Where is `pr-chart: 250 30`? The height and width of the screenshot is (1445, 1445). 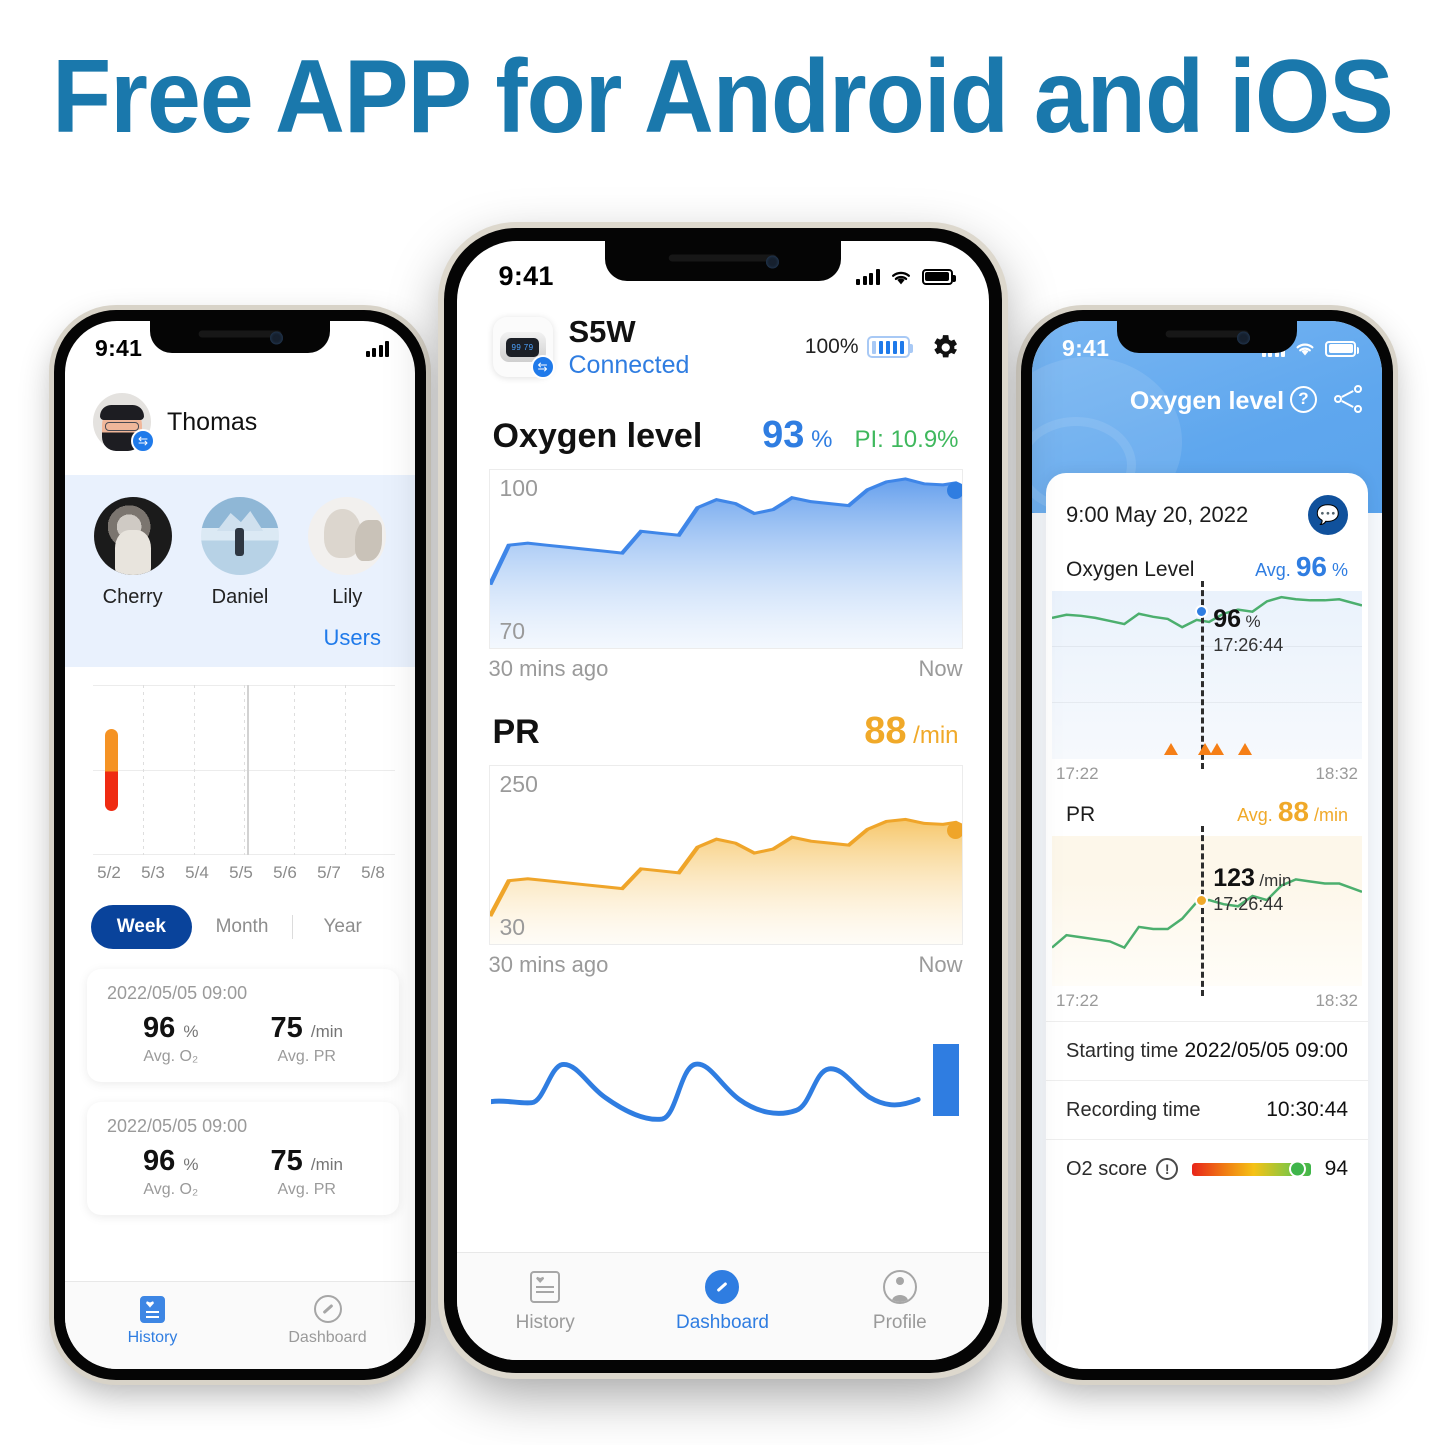 pr-chart: 250 30 is located at coordinates (725, 854).